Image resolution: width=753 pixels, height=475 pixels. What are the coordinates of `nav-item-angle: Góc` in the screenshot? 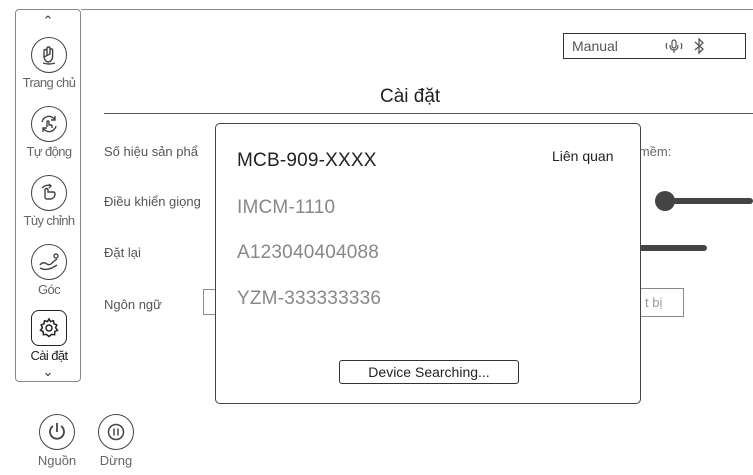 It's located at (49, 270).